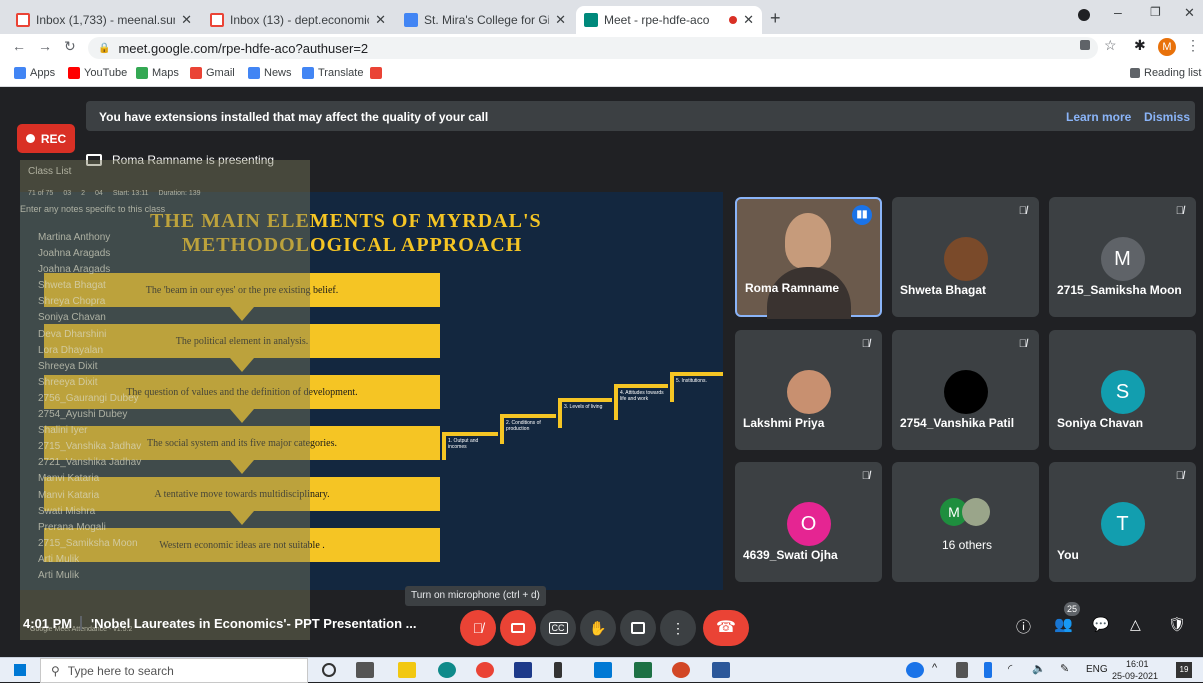  What do you see at coordinates (518, 628) in the screenshot?
I see `camera-toggle-button` at bounding box center [518, 628].